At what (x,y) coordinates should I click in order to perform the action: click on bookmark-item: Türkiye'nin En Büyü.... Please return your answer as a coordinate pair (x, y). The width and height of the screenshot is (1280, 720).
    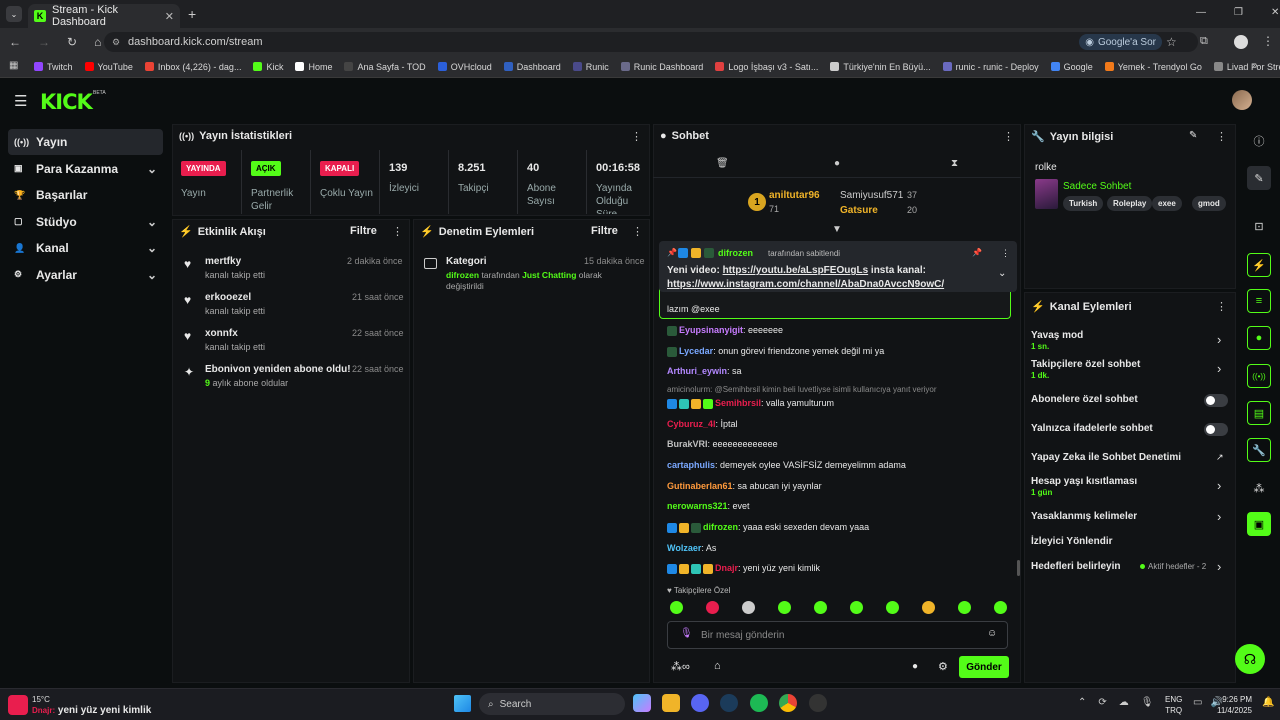
    Looking at the image, I should click on (880, 67).